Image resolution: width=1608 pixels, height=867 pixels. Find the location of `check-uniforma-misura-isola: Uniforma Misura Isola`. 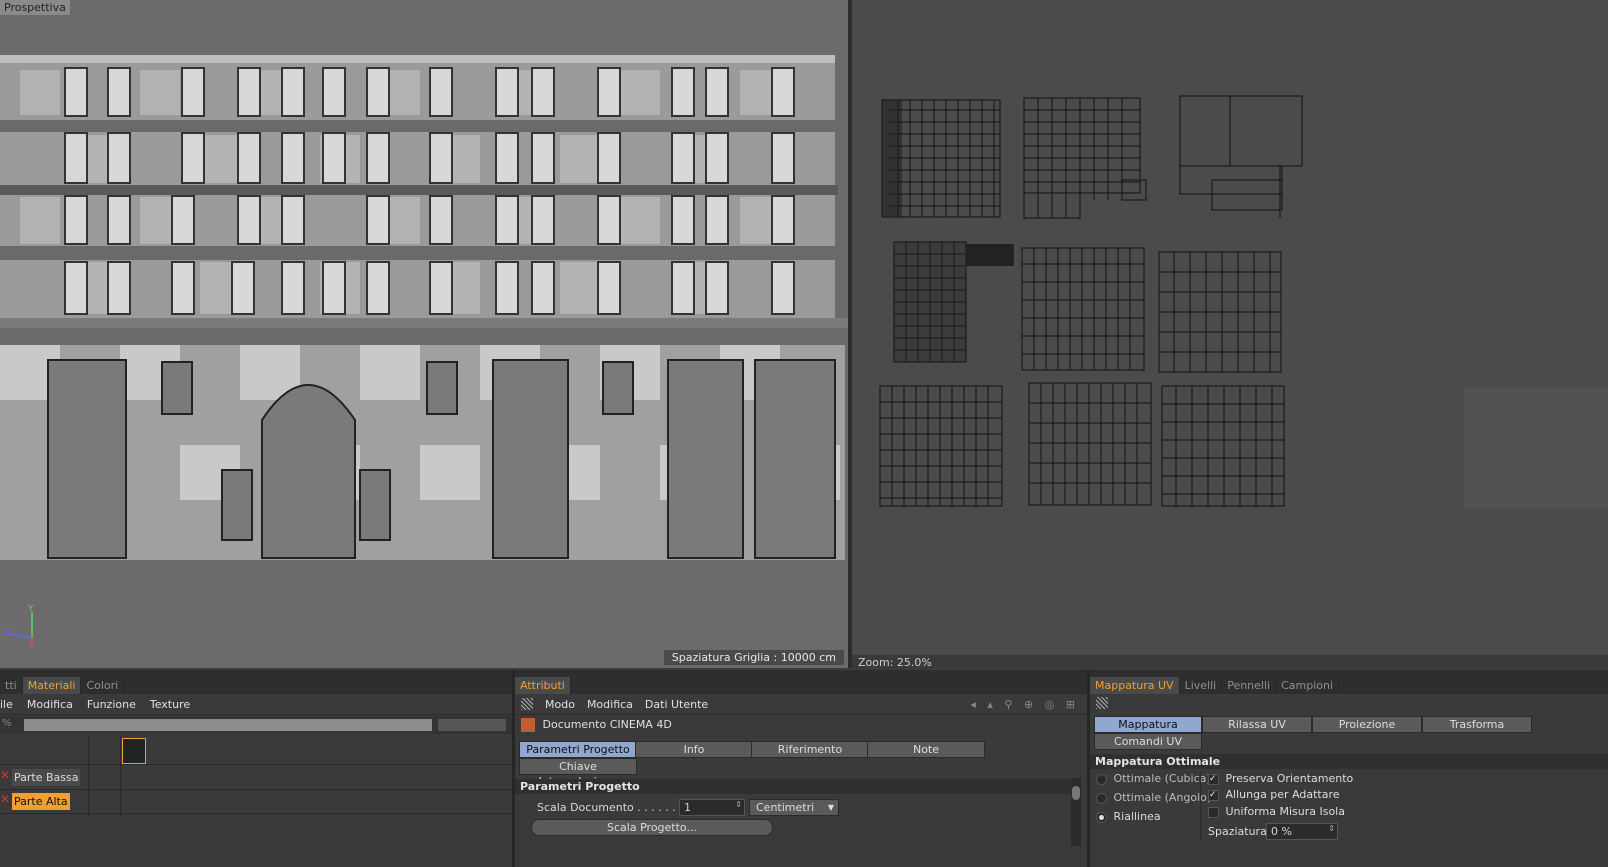

check-uniforma-misura-isola: Uniforma Misura Isola is located at coordinates (1276, 811).